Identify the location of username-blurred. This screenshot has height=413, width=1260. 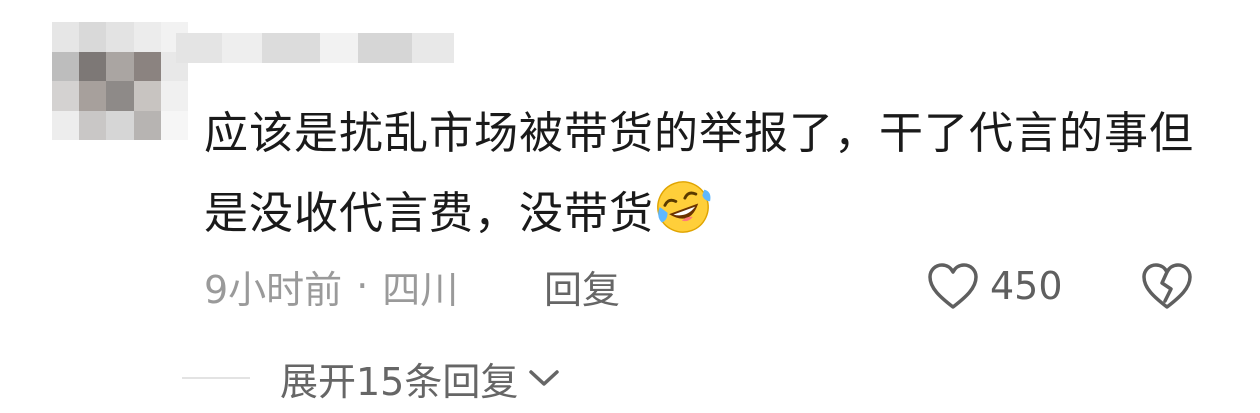
(321, 48).